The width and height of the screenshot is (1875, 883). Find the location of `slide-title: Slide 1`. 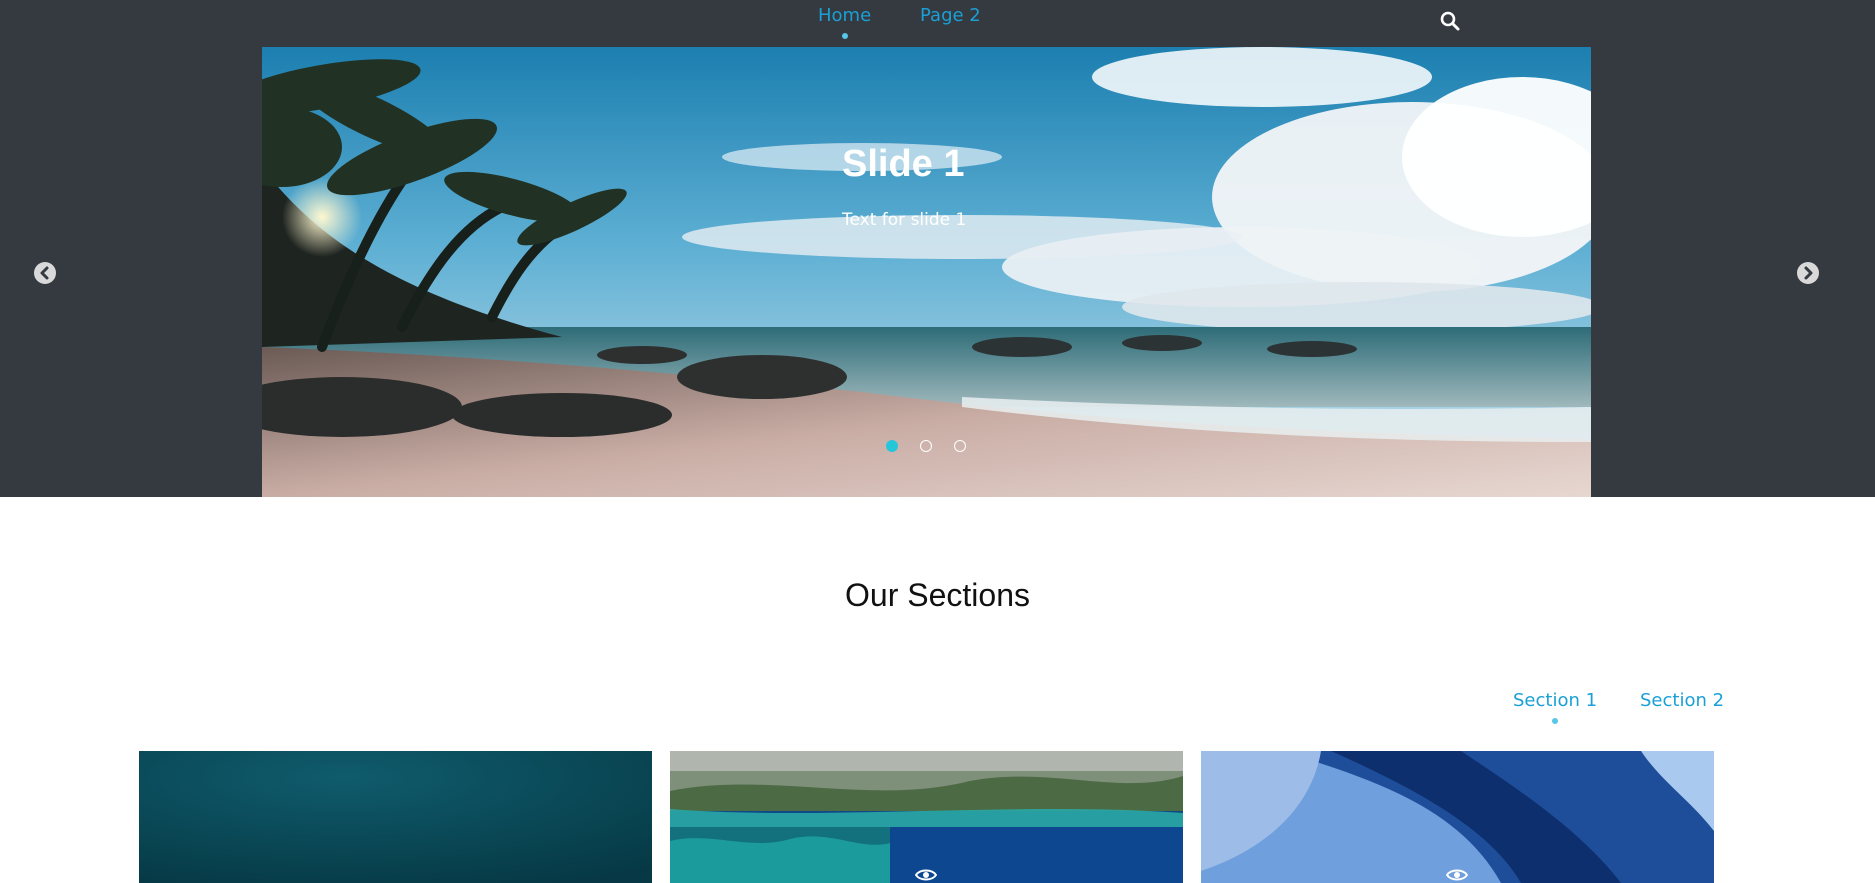

slide-title: Slide 1 is located at coordinates (903, 164).